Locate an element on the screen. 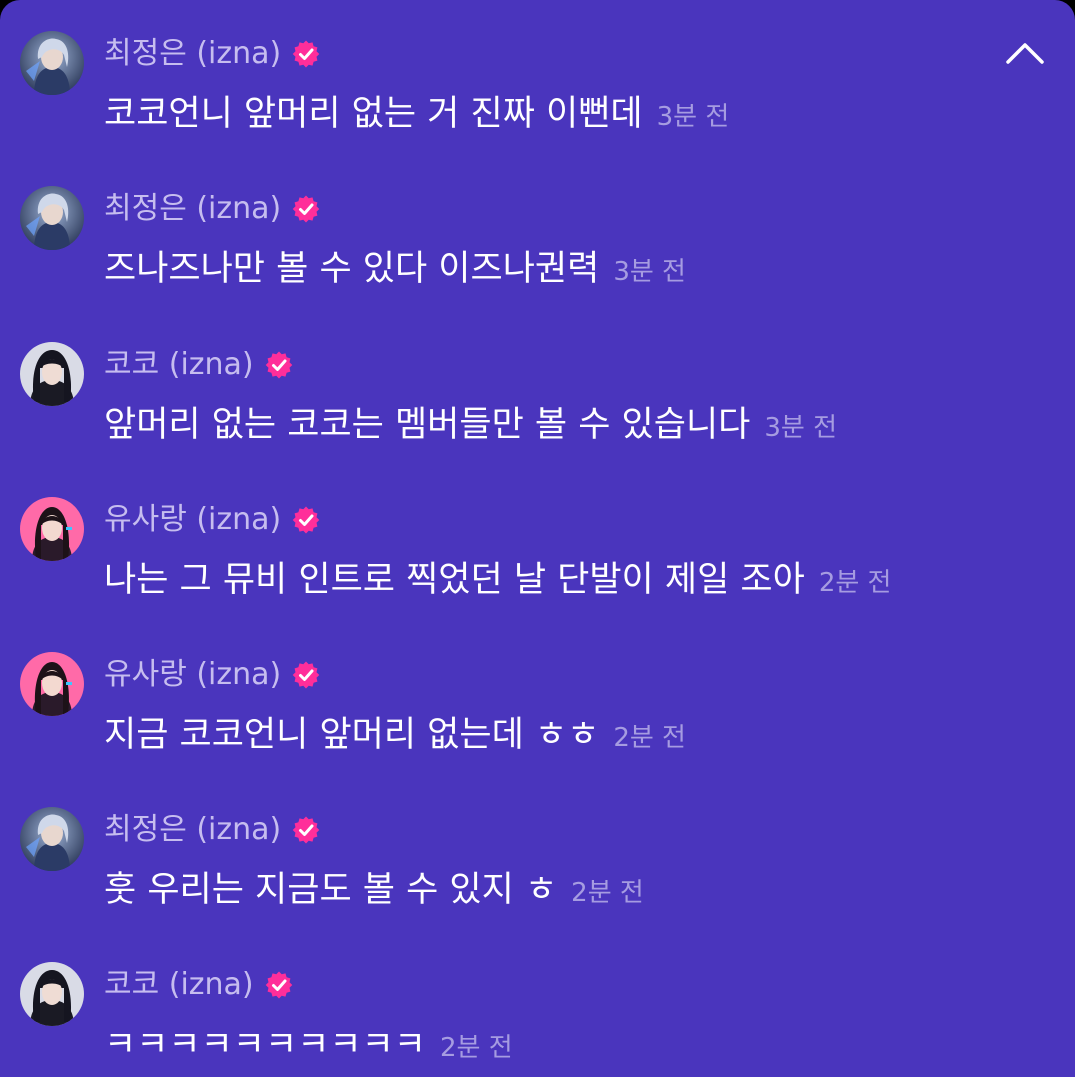  message-text: ㅋㅋㅋㅋㅋㅋㅋㅋㅋㅋ is located at coordinates (265, 1045).